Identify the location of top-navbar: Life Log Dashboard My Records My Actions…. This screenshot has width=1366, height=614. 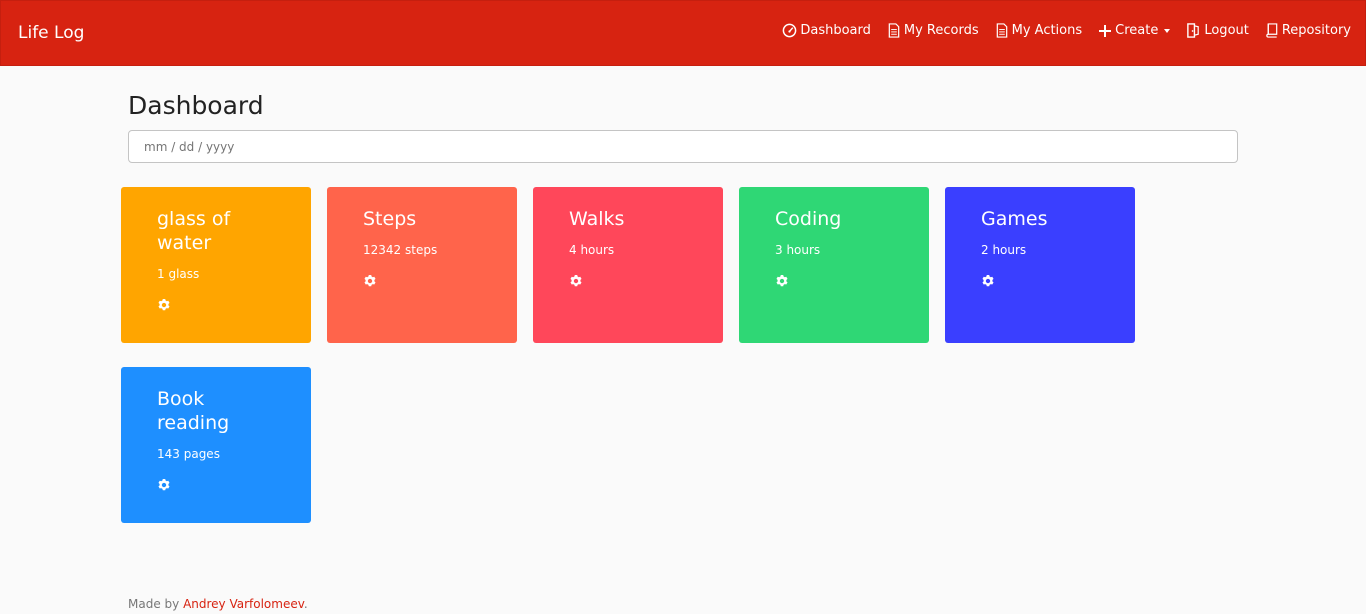
(683, 33).